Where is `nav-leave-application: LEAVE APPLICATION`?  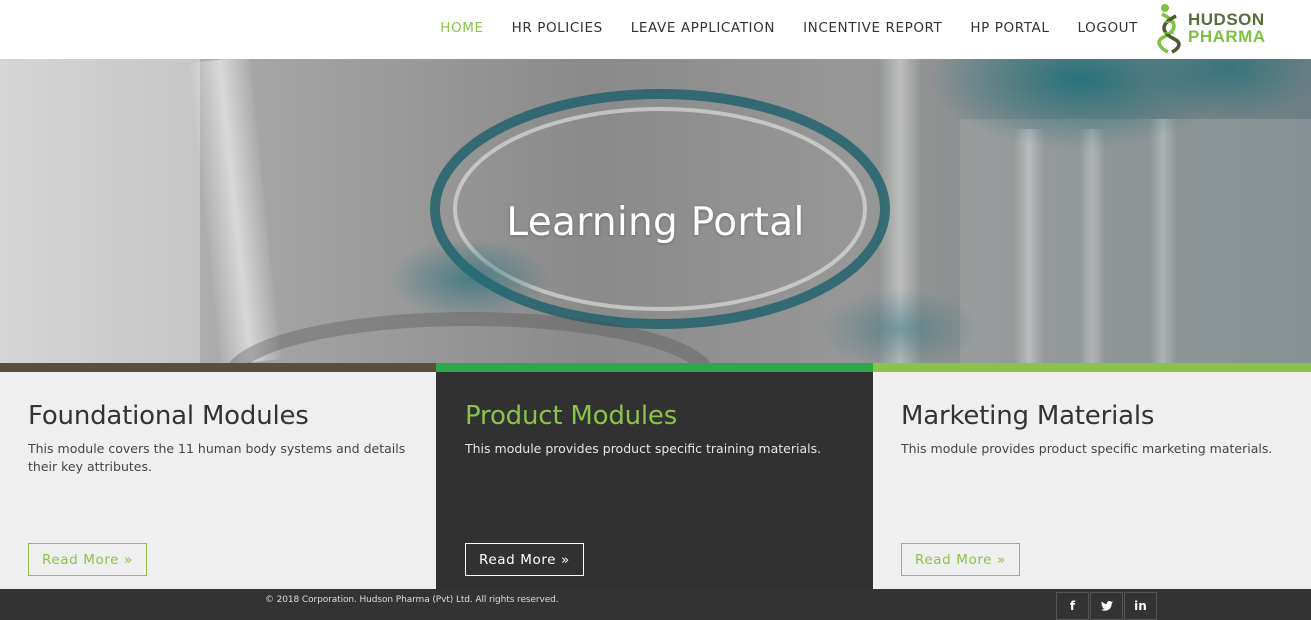 nav-leave-application: LEAVE APPLICATION is located at coordinates (703, 28).